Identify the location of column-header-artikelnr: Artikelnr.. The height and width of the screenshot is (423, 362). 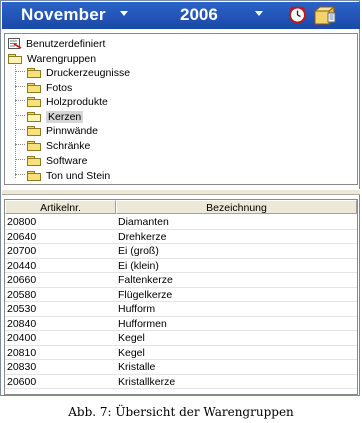
(60, 207).